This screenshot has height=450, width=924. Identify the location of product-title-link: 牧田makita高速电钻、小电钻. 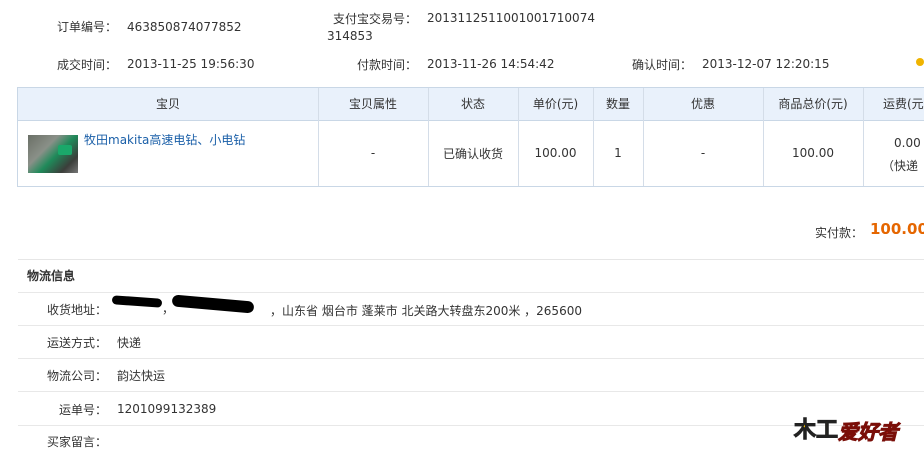
(164, 139).